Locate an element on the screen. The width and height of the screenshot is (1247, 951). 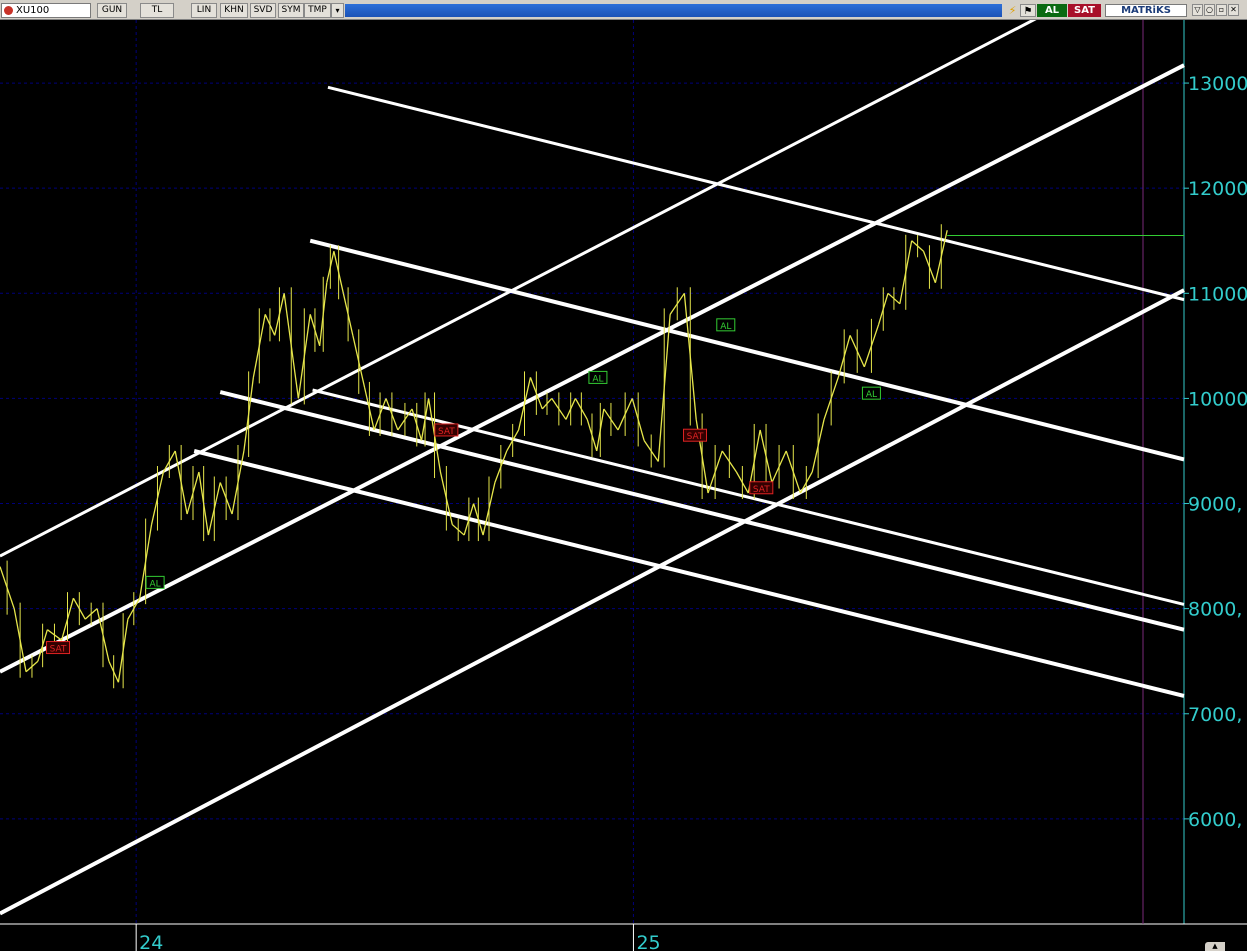
signal-label-3: AL is located at coordinates (597, 379).